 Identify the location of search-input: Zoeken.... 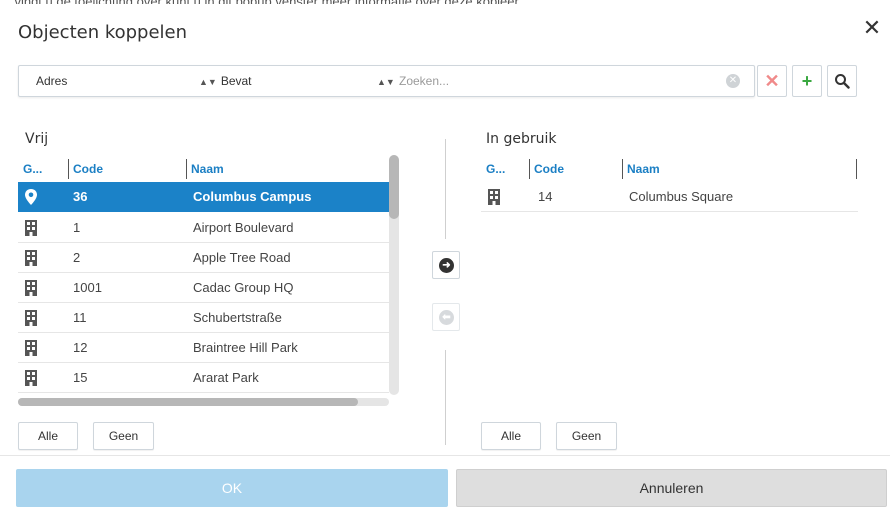
(559, 81).